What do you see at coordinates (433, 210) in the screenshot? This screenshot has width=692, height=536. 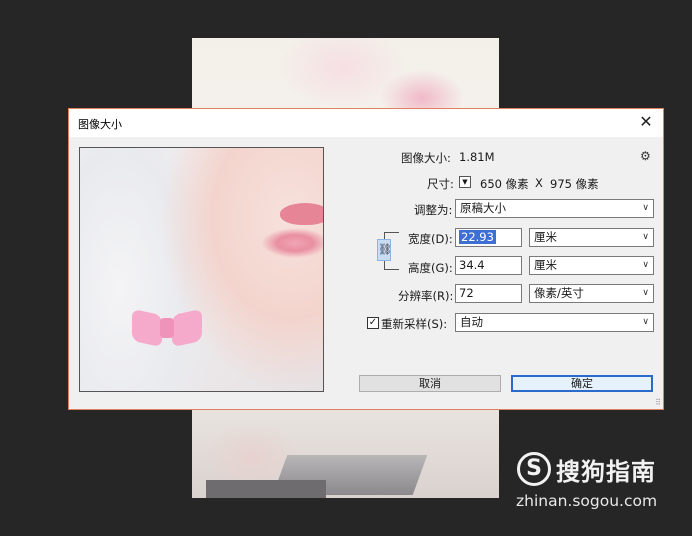 I see `fit-to-label: 调整为:` at bounding box center [433, 210].